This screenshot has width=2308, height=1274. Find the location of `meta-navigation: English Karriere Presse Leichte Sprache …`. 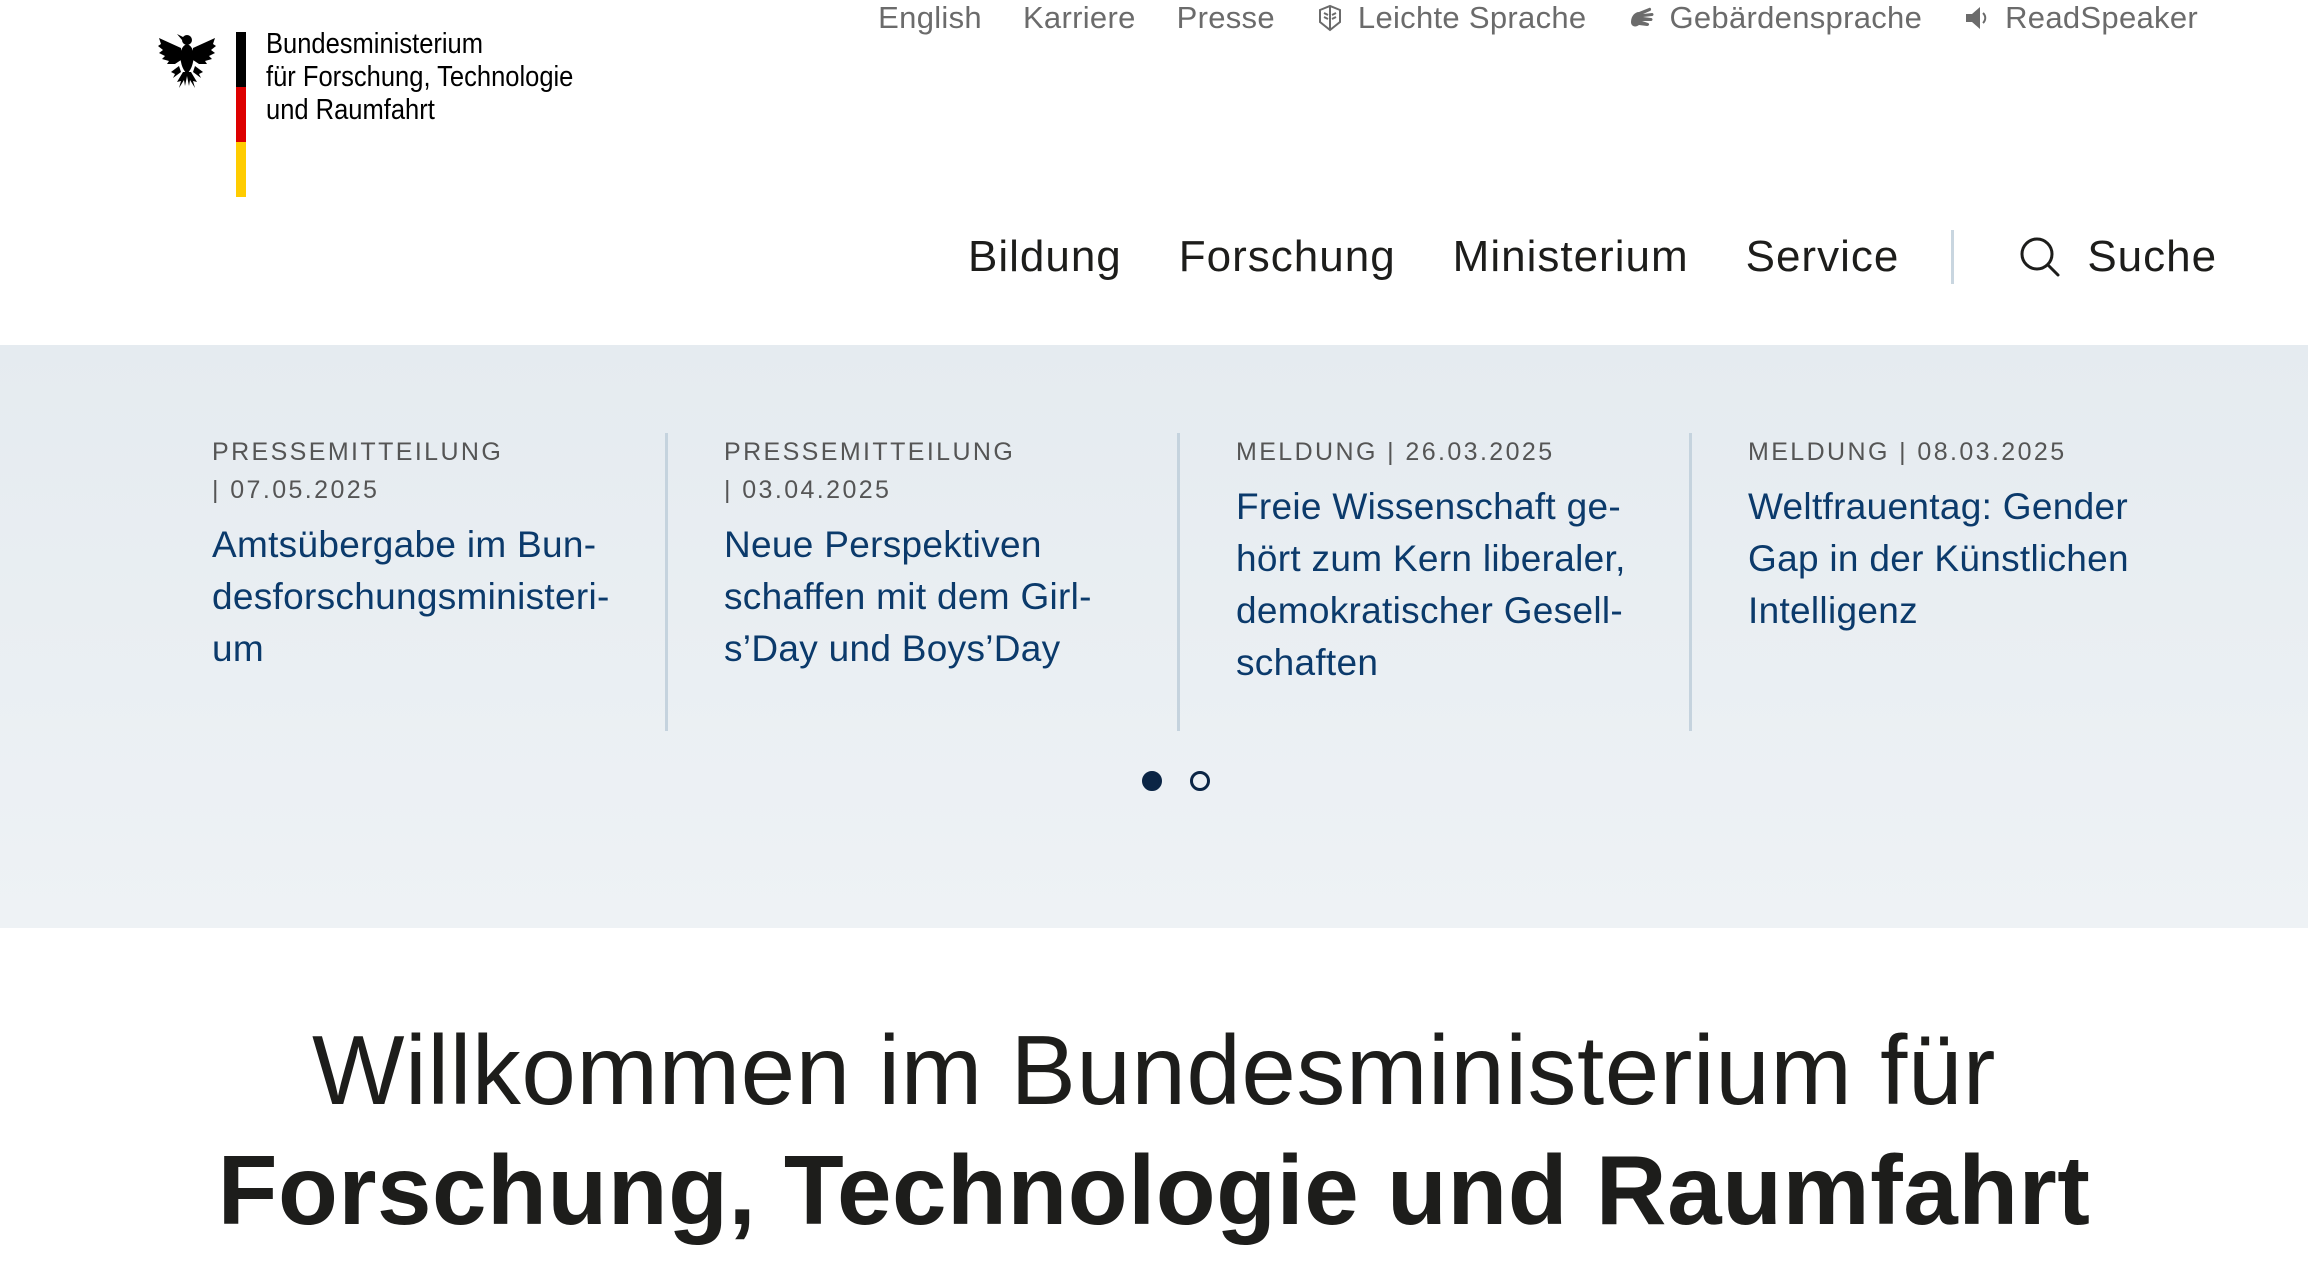

meta-navigation: English Karriere Presse Leichte Sprache … is located at coordinates (1538, 18).